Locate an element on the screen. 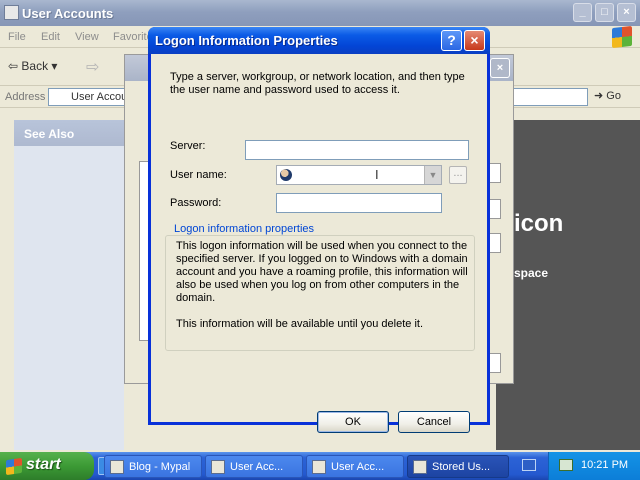 This screenshot has height=480, width=640. windows-logo-icon is located at coordinates (622, 37).